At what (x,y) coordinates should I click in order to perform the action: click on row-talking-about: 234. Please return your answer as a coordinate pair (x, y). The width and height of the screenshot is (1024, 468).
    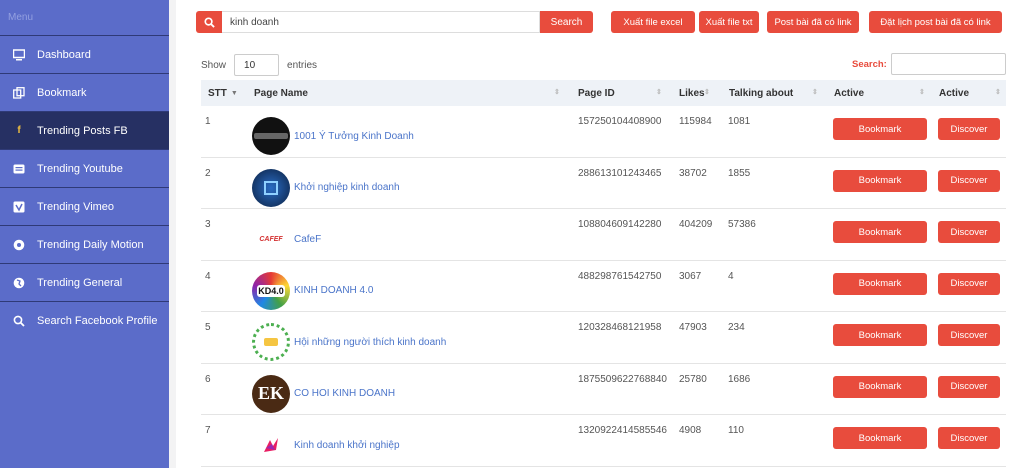
    Looking at the image, I should click on (736, 327).